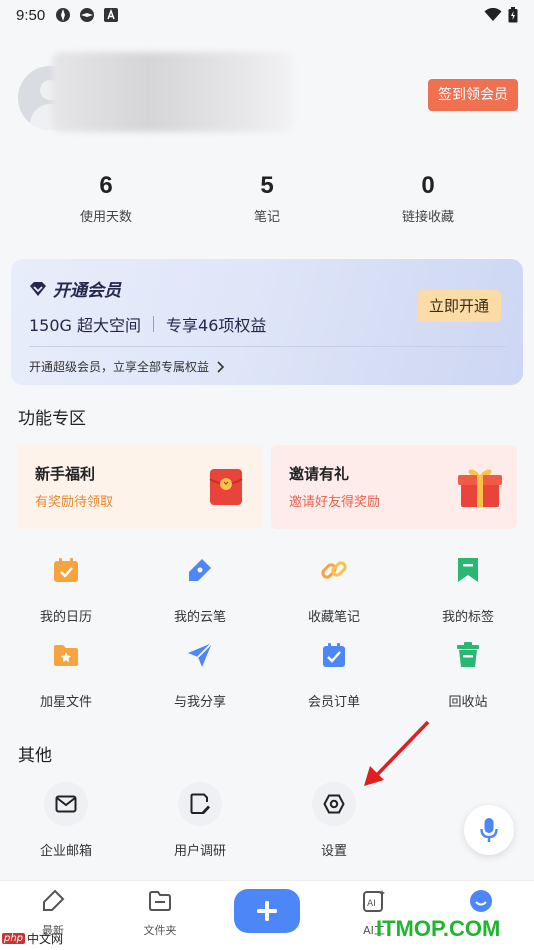  Describe the element at coordinates (160, 901) in the screenshot. I see `folder-icon` at that location.